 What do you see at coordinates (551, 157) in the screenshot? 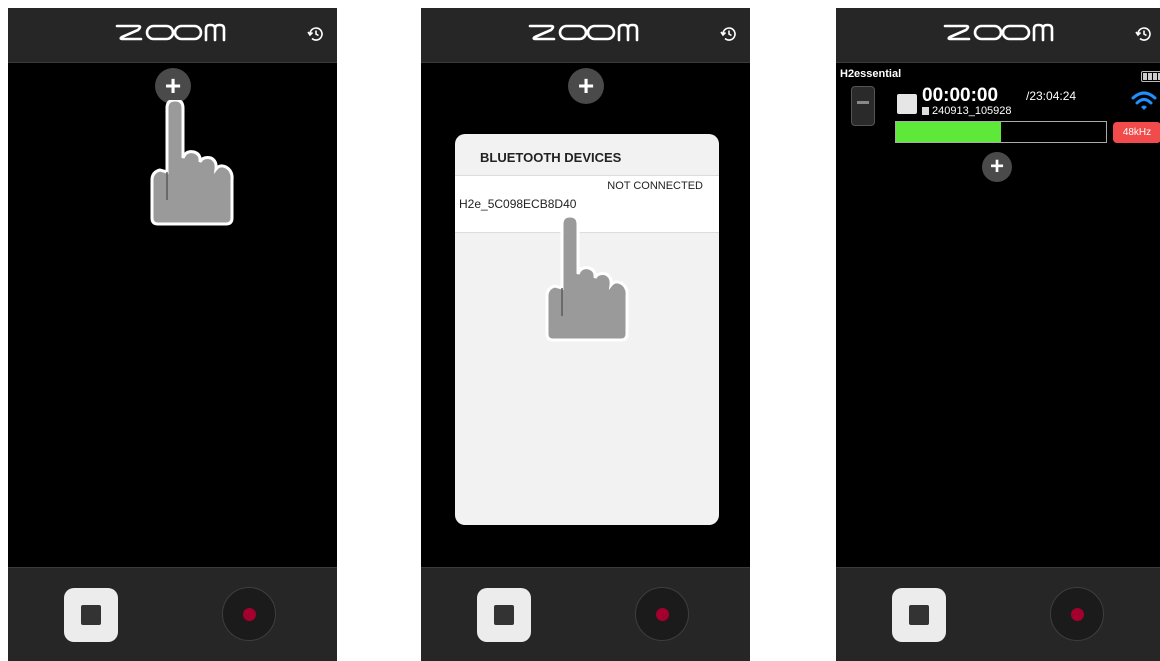
I see `dialog-title: BLUETOOTH DEVICES` at bounding box center [551, 157].